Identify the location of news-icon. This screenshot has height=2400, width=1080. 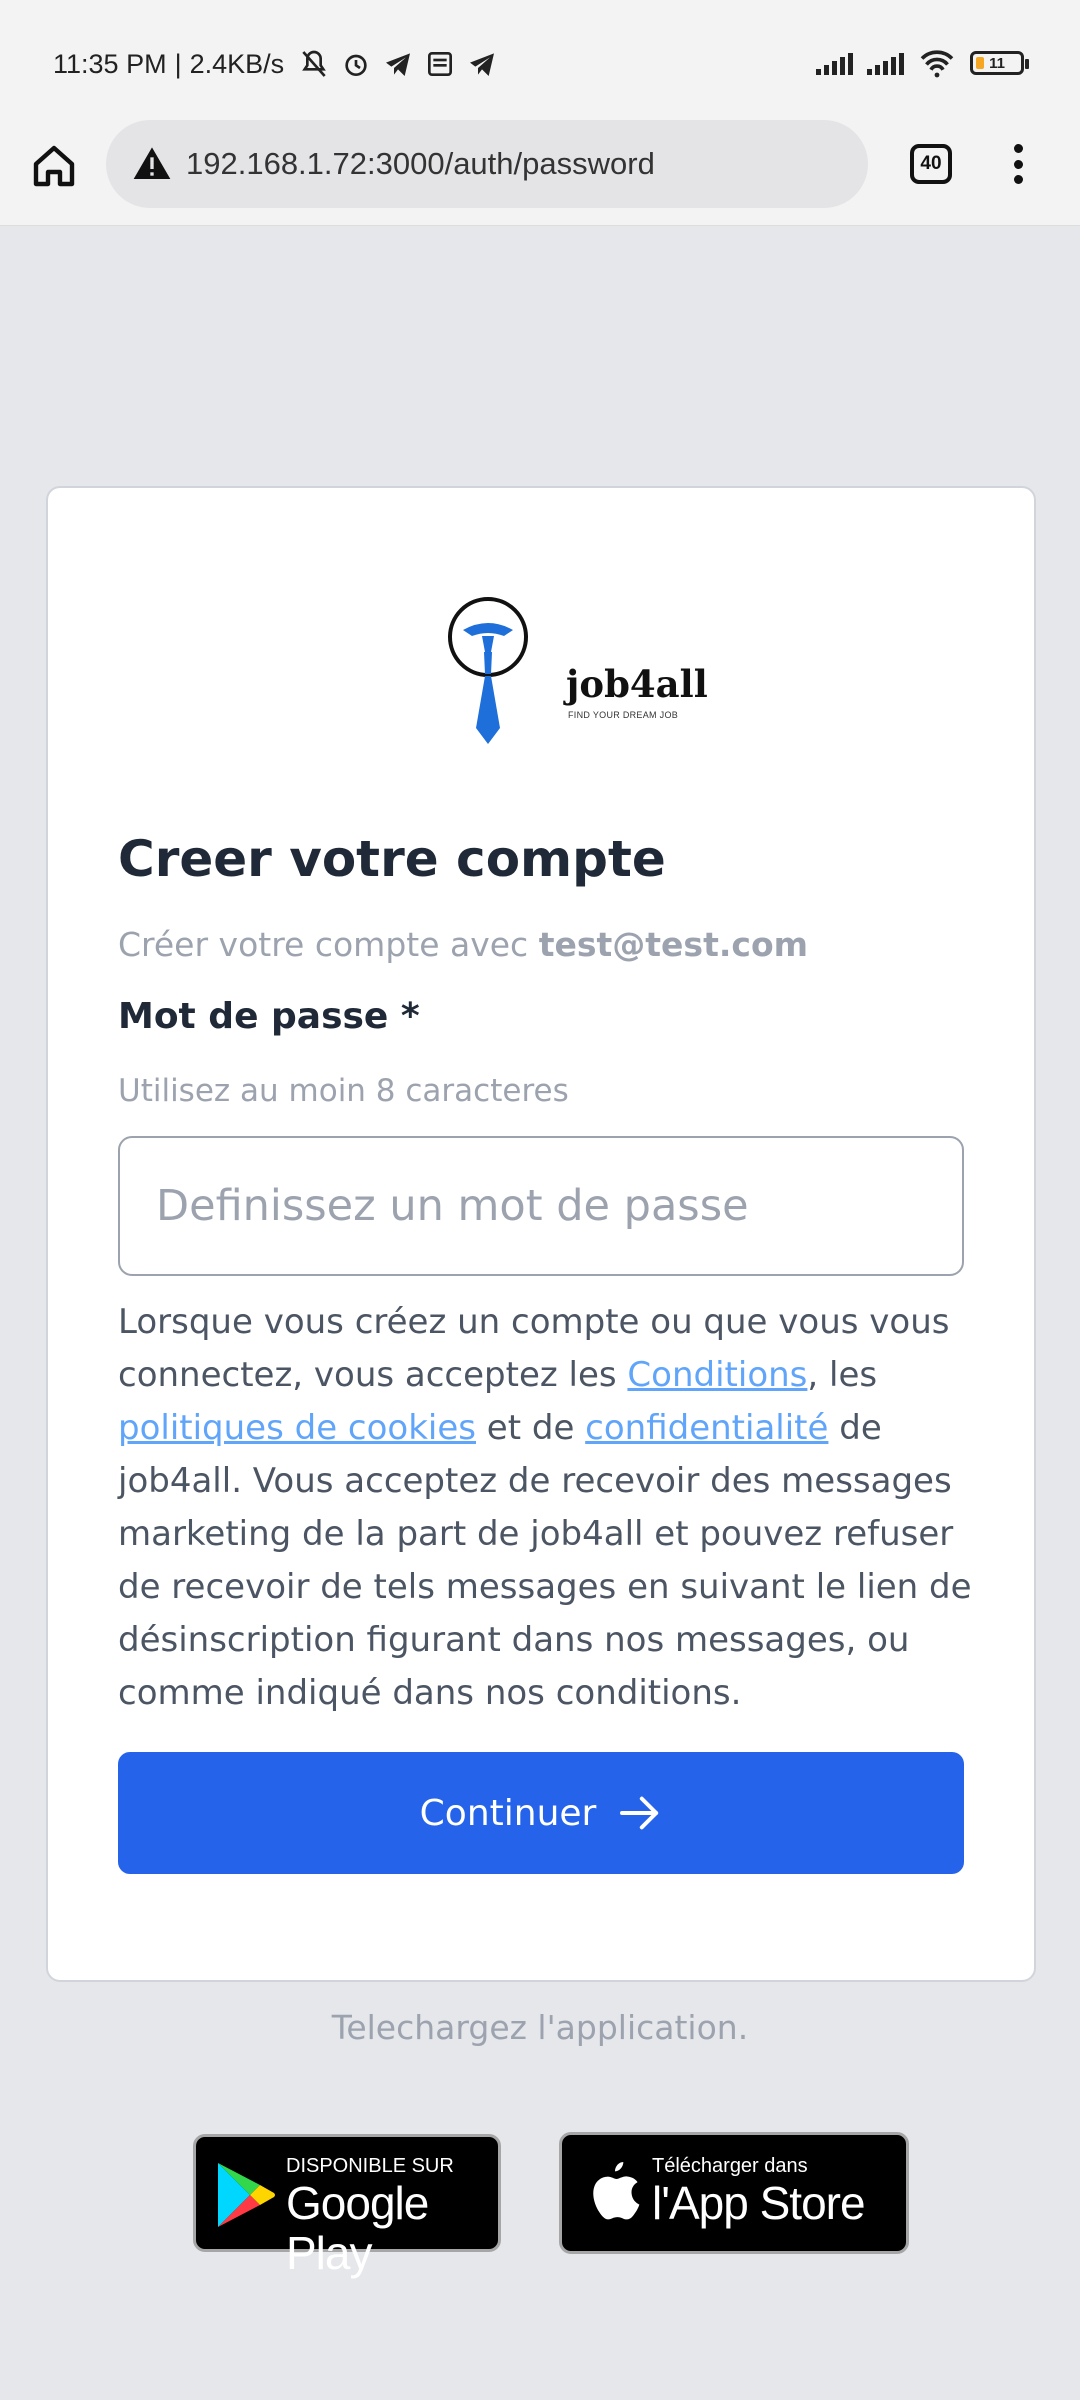
(440, 64).